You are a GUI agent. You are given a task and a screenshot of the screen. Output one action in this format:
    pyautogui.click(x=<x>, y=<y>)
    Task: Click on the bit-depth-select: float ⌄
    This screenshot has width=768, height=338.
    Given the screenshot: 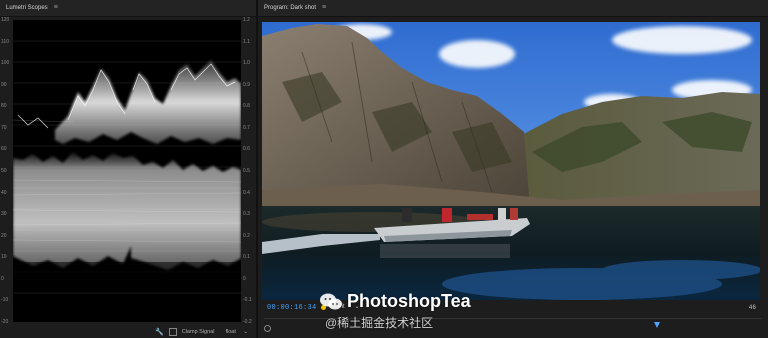 What is the action you would take?
    pyautogui.click(x=236, y=332)
    